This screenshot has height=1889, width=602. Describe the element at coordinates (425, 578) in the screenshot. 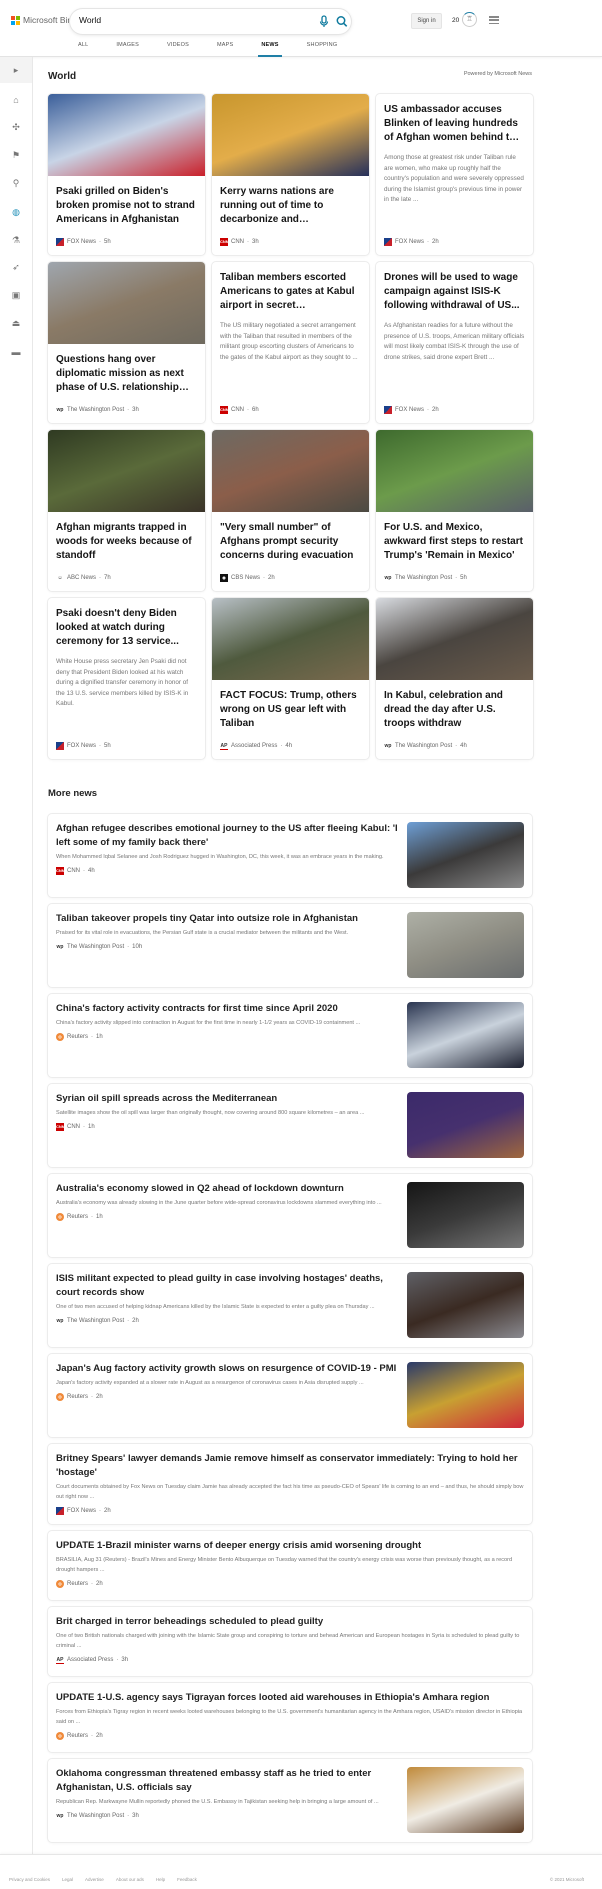

I see `source-line: wp The Washington Post · 5h` at that location.